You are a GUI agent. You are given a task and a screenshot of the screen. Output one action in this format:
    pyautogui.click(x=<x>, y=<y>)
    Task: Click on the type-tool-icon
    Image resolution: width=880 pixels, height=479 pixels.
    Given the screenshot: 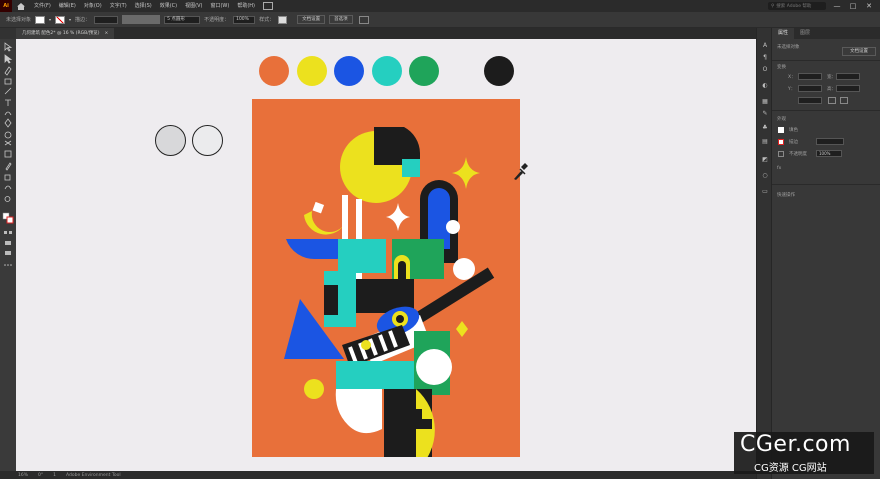 What is the action you would take?
    pyautogui.click(x=8, y=102)
    